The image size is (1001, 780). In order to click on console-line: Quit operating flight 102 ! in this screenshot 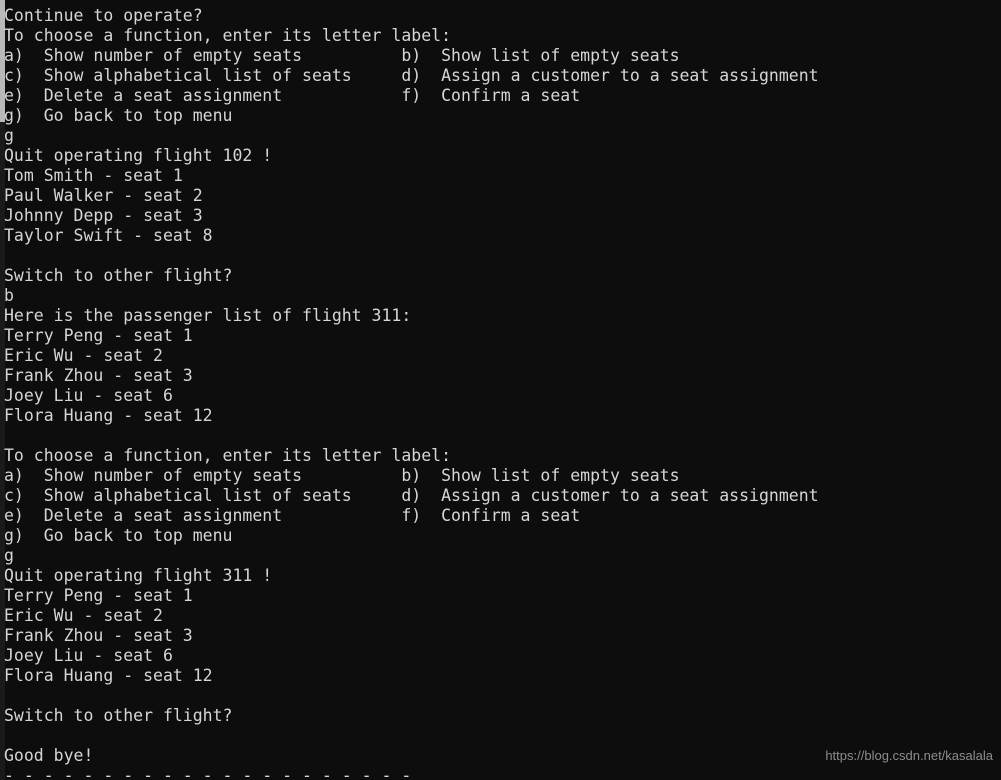, I will do `click(138, 155)`.